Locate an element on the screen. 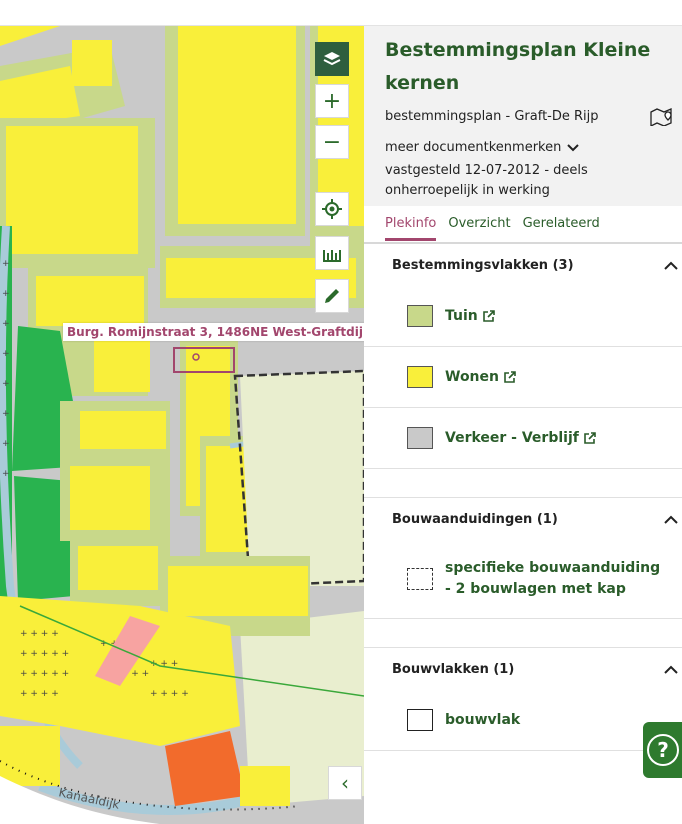 The image size is (682, 824). section-title: Bouwvlakken (1) is located at coordinates (453, 669).